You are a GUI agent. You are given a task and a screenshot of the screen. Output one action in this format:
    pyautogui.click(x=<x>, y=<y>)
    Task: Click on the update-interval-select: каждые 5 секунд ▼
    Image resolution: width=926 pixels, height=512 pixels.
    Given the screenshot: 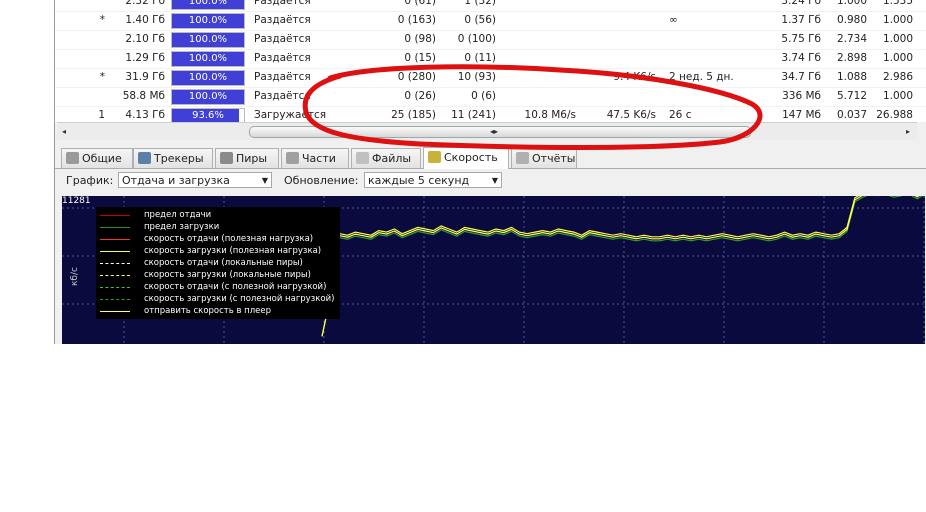 What is the action you would take?
    pyautogui.click(x=433, y=180)
    